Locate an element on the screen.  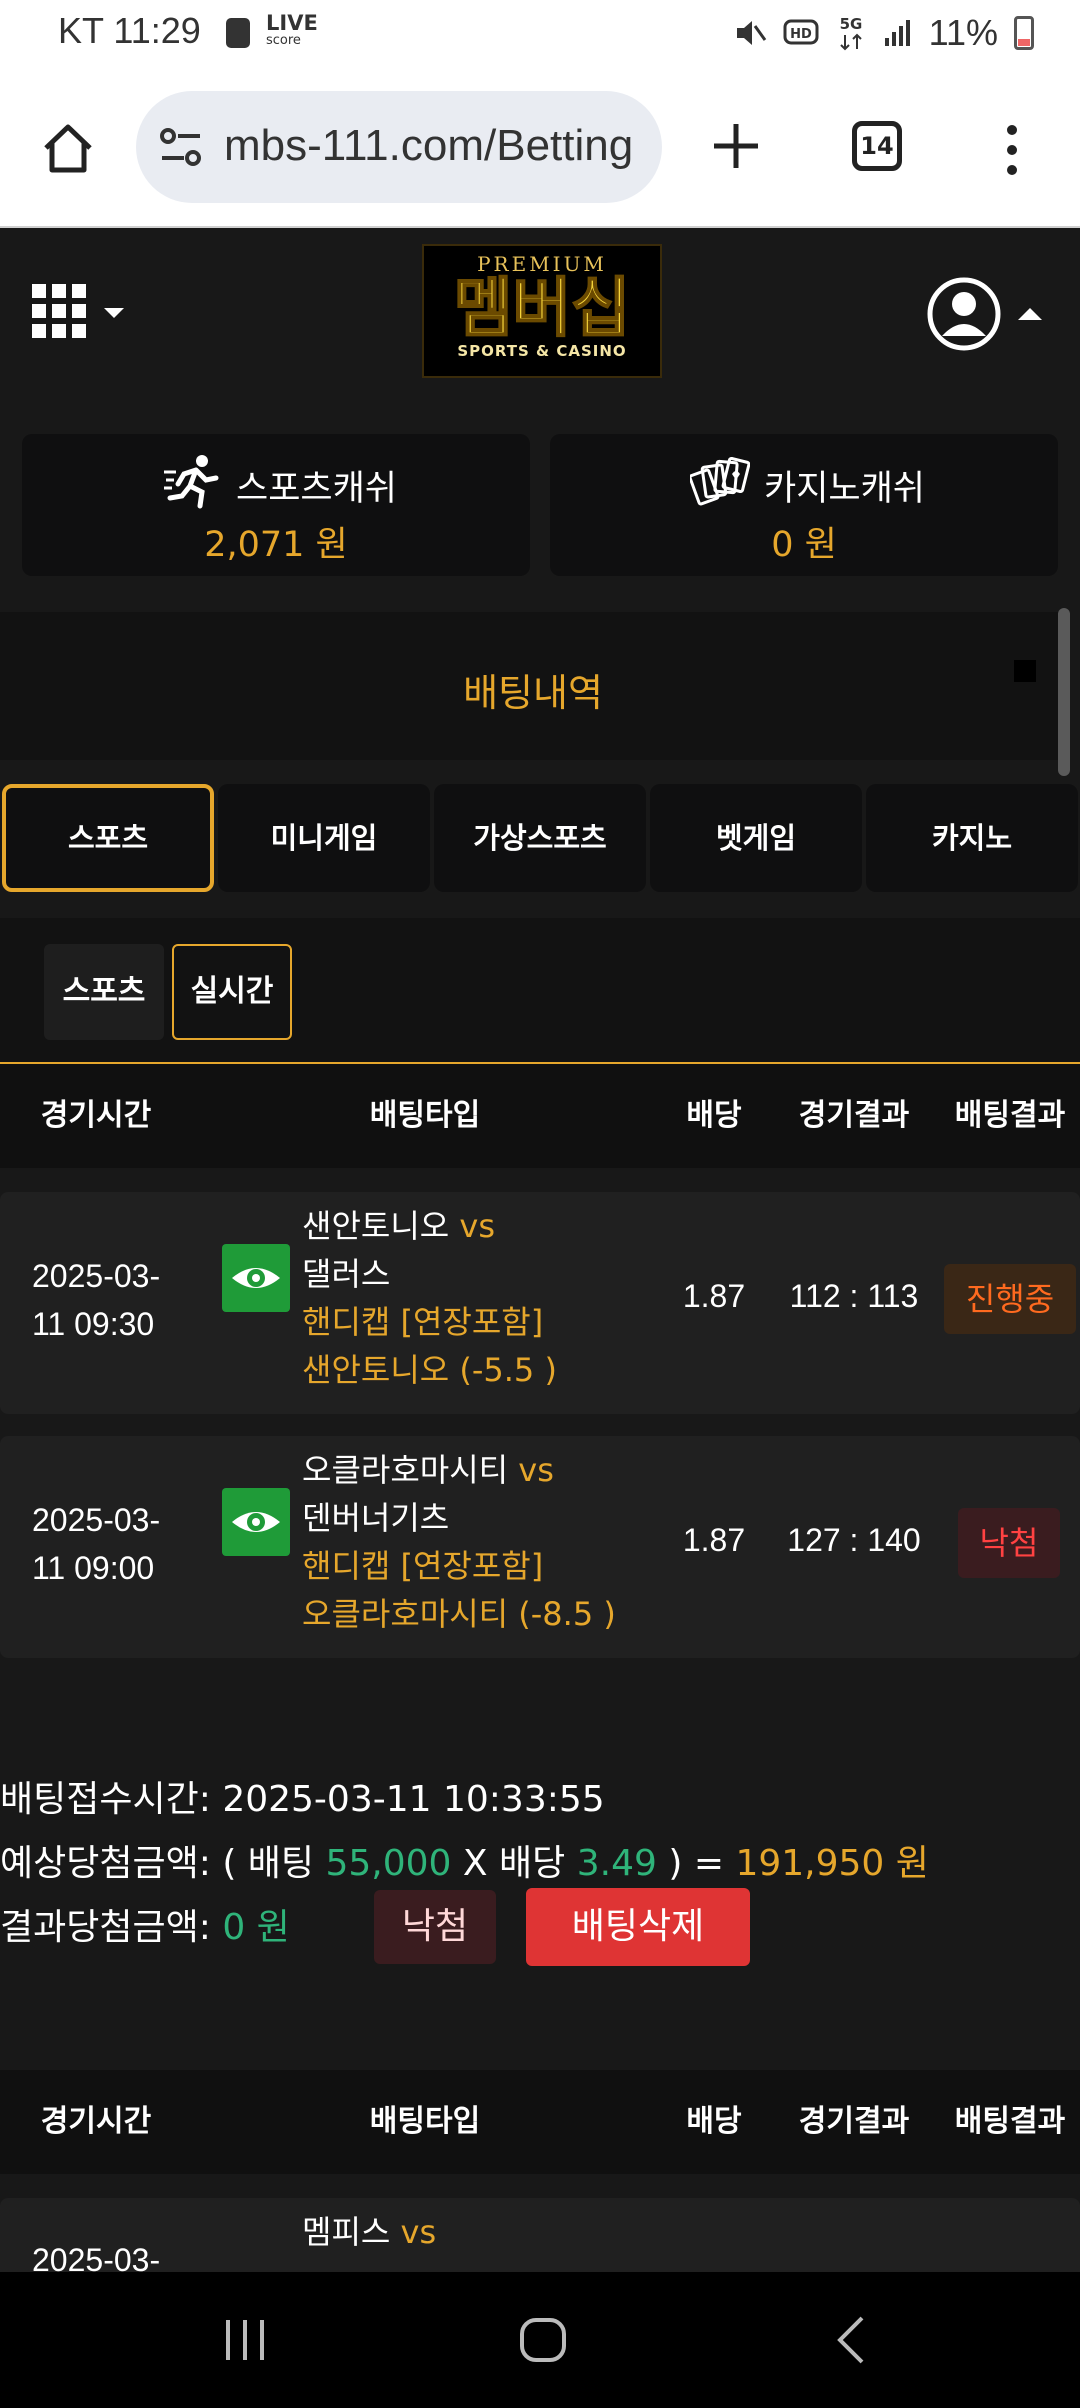
bet-matchup: 멤피스 vs is located at coordinates (369, 2232).